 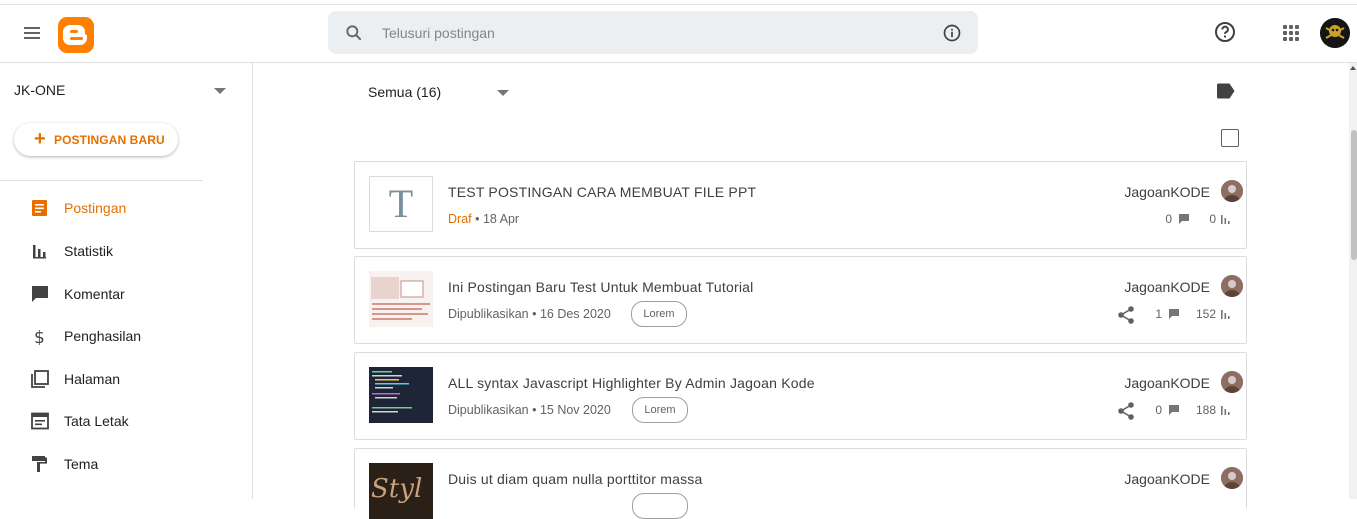 What do you see at coordinates (92, 379) in the screenshot?
I see `sidebar-item-label: Halaman` at bounding box center [92, 379].